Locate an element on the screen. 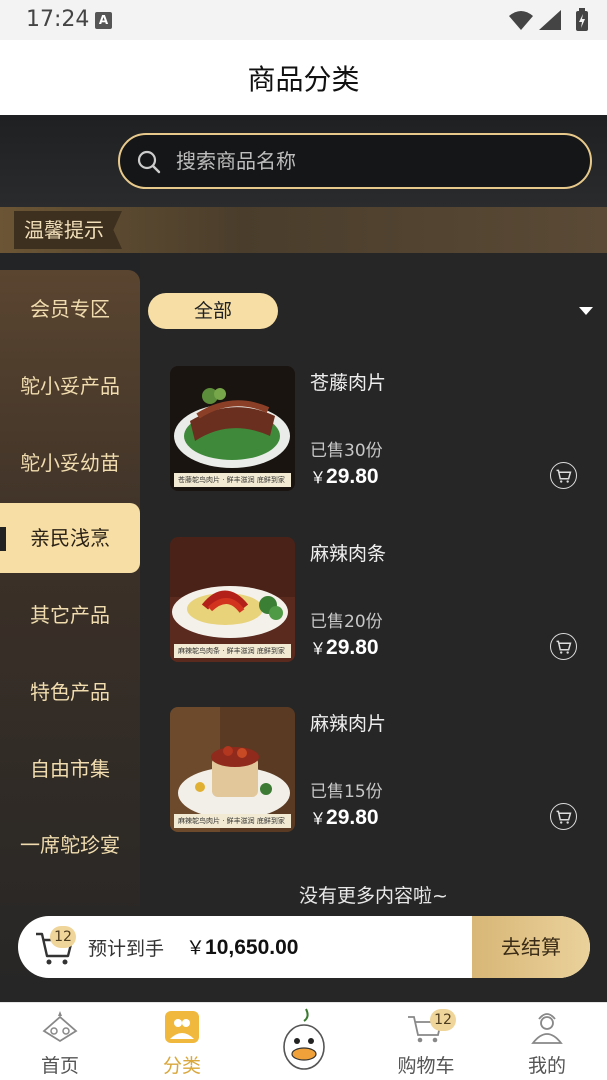  product-card: 麻辣鸵鸟肉片 · 鲜丰滋润 底鲜到家 麻辣肉片 已售15份 ￥29.80 is located at coordinates (382, 771).